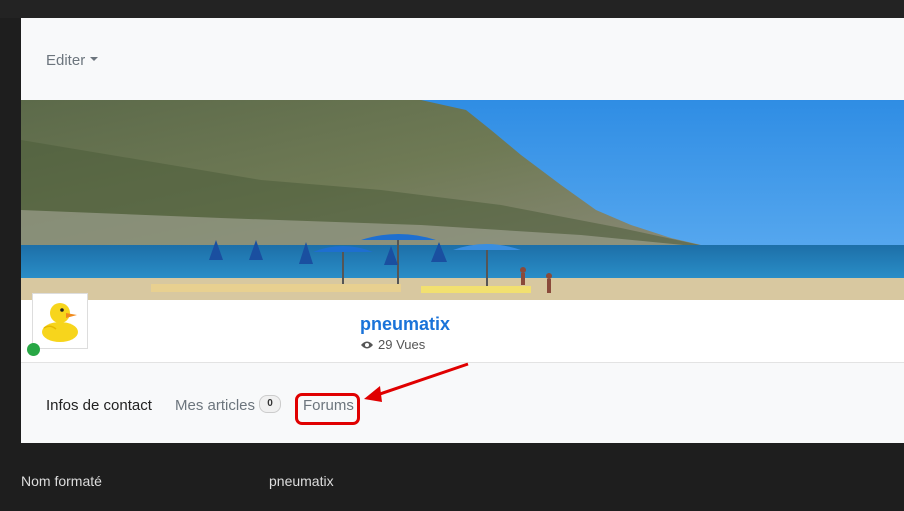  Describe the element at coordinates (61, 481) in the screenshot. I see `field-label-formatted-name: Nom formaté` at that location.